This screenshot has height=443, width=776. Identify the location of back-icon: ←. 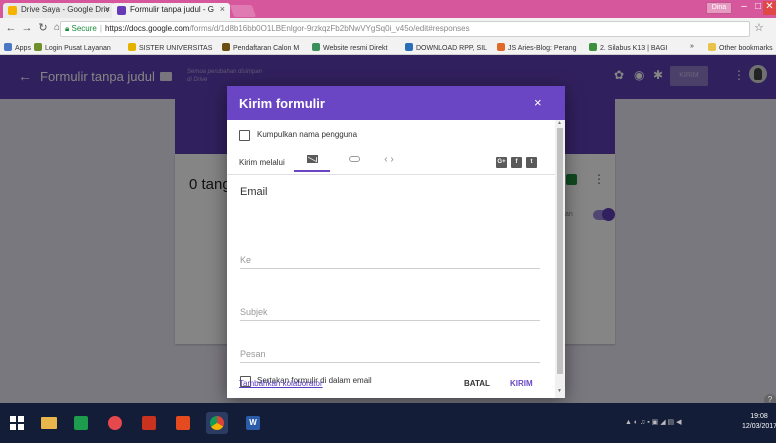
(11, 28).